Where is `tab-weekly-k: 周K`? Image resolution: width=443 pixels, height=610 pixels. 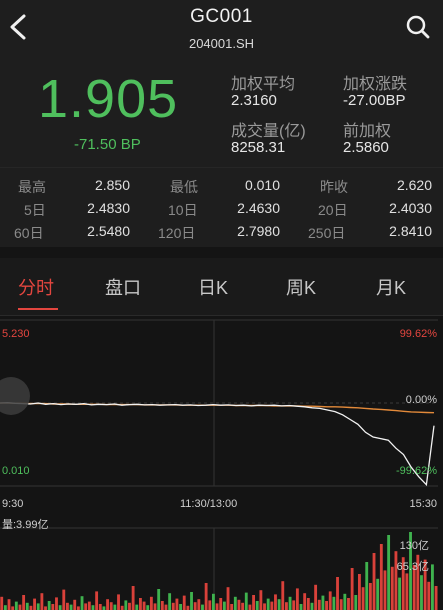
tab-weekly-k: 周K is located at coordinates (301, 287).